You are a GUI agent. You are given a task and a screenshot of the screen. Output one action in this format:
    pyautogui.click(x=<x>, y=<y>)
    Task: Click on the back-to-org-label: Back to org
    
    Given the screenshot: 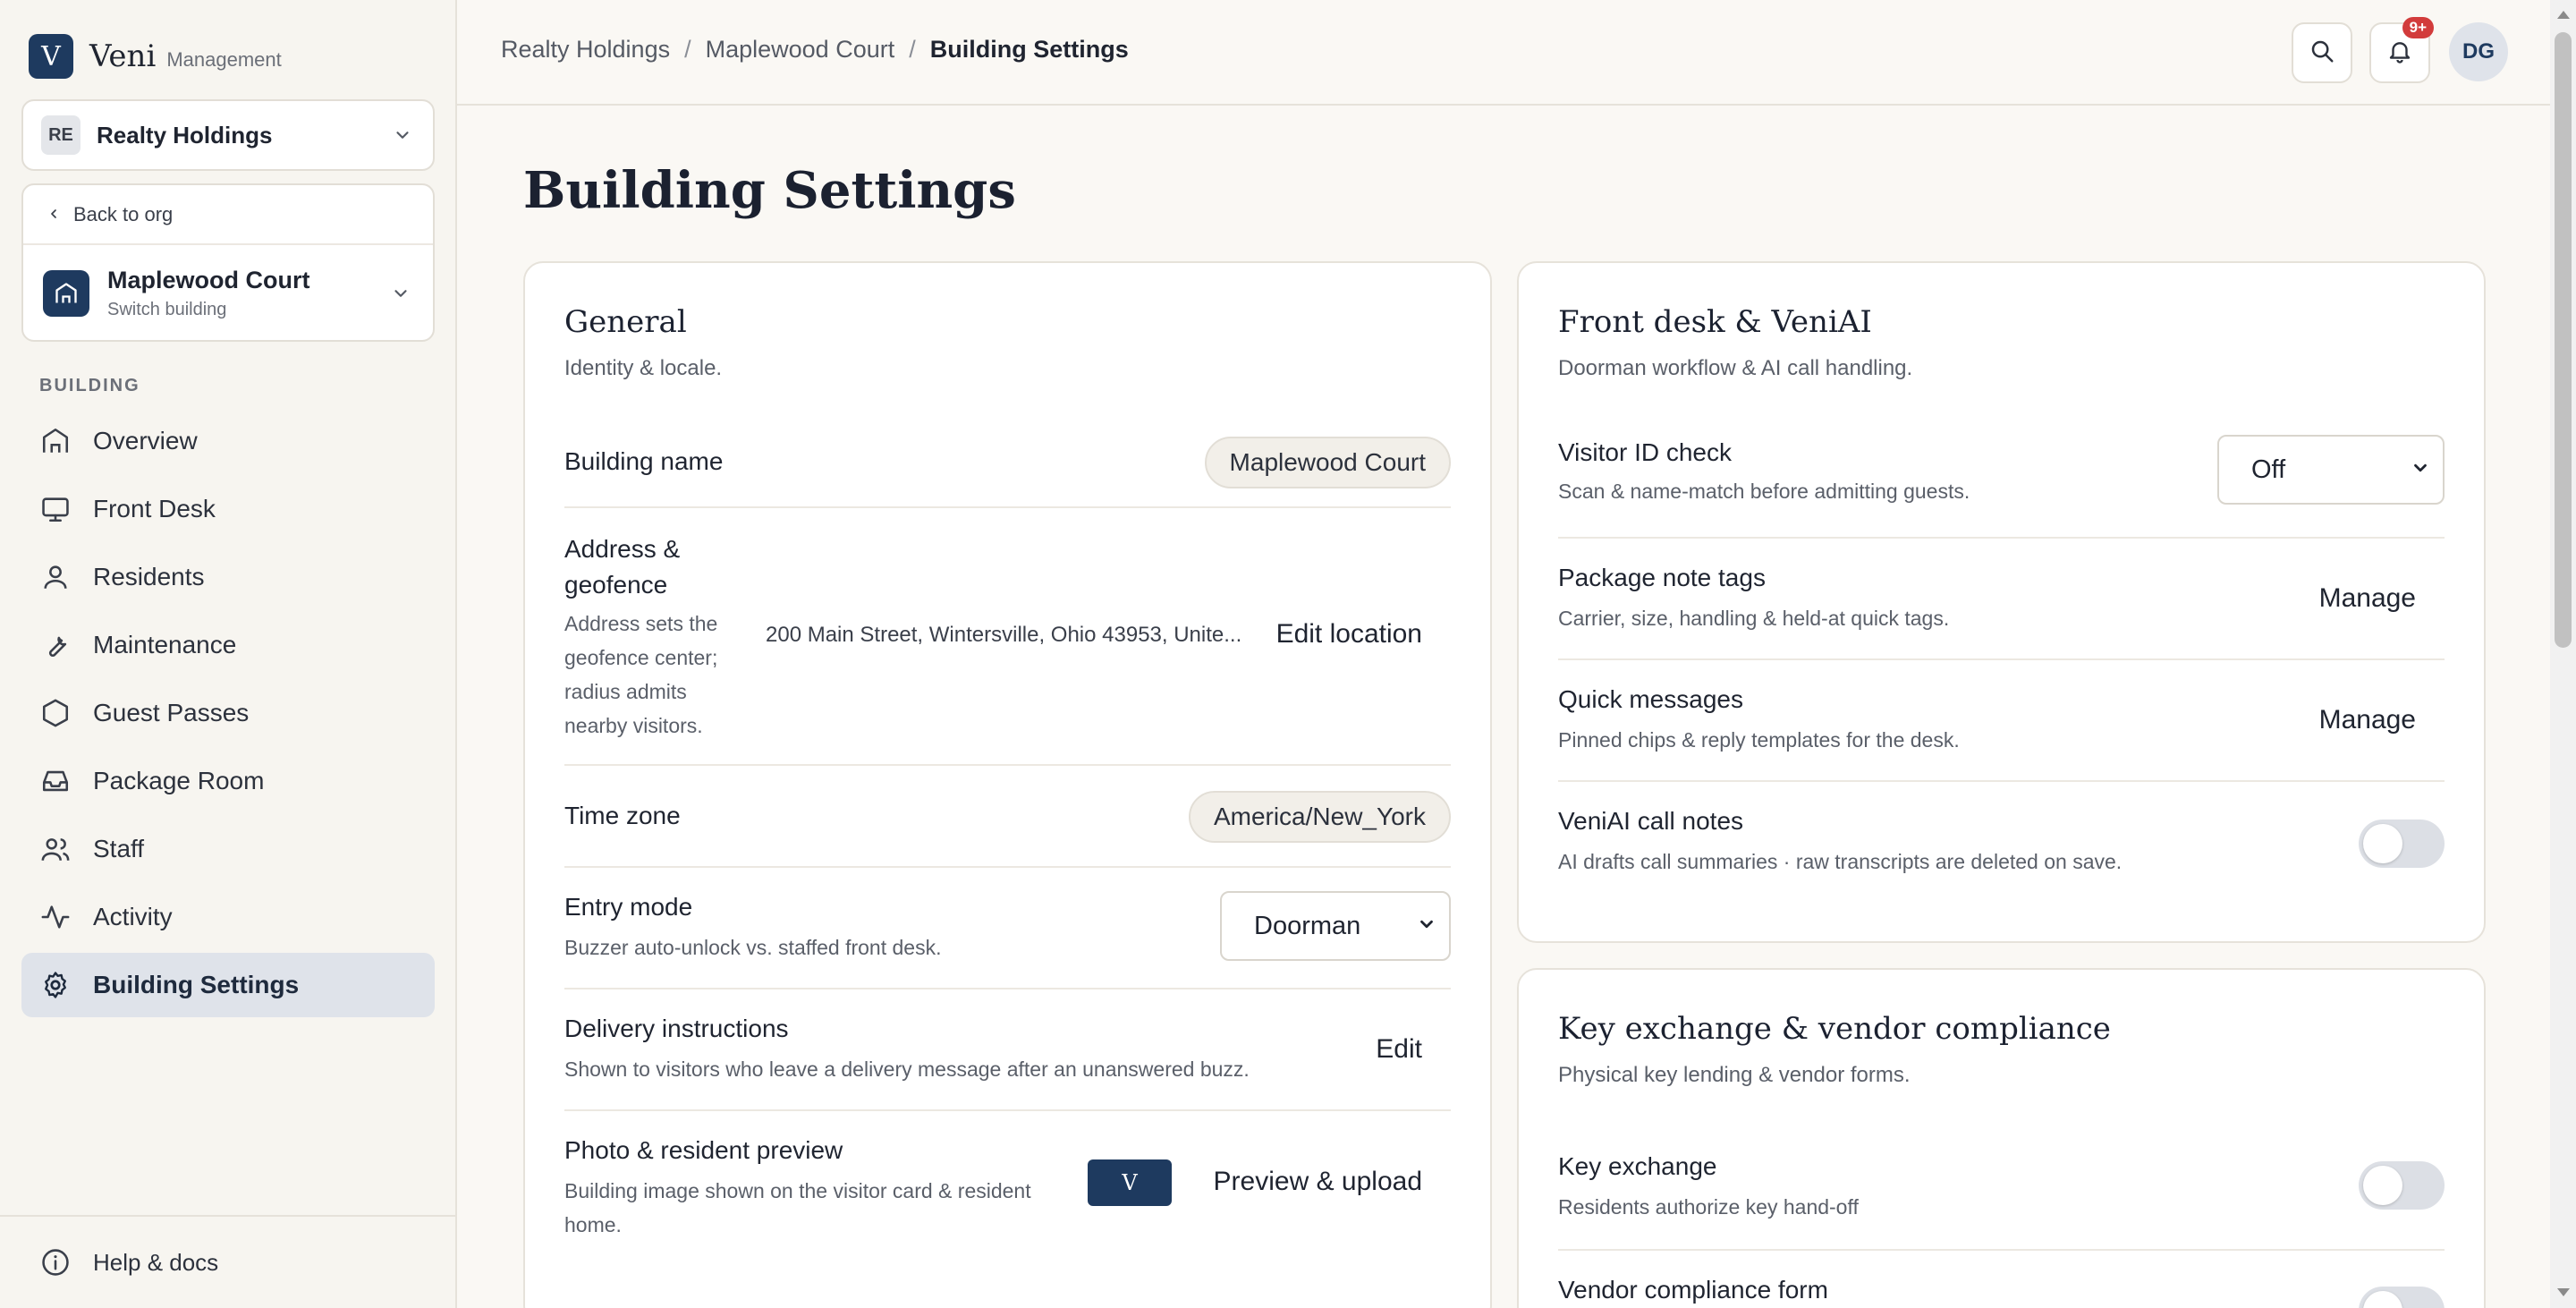 What is the action you would take?
    pyautogui.click(x=123, y=213)
    